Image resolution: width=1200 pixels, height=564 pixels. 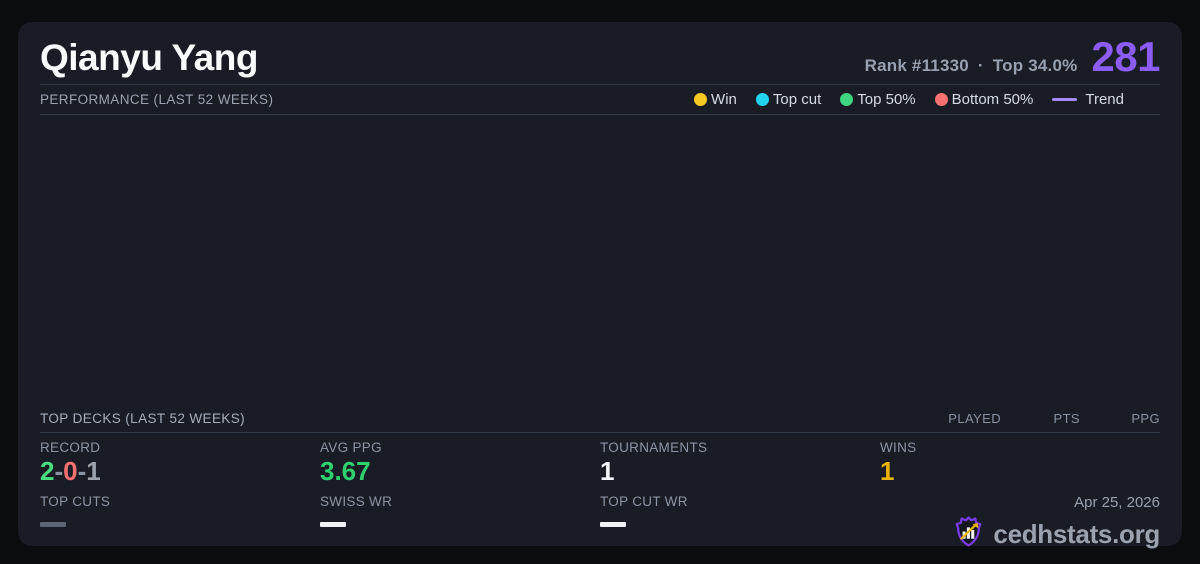 What do you see at coordinates (701, 99) in the screenshot?
I see `win-dot-icon` at bounding box center [701, 99].